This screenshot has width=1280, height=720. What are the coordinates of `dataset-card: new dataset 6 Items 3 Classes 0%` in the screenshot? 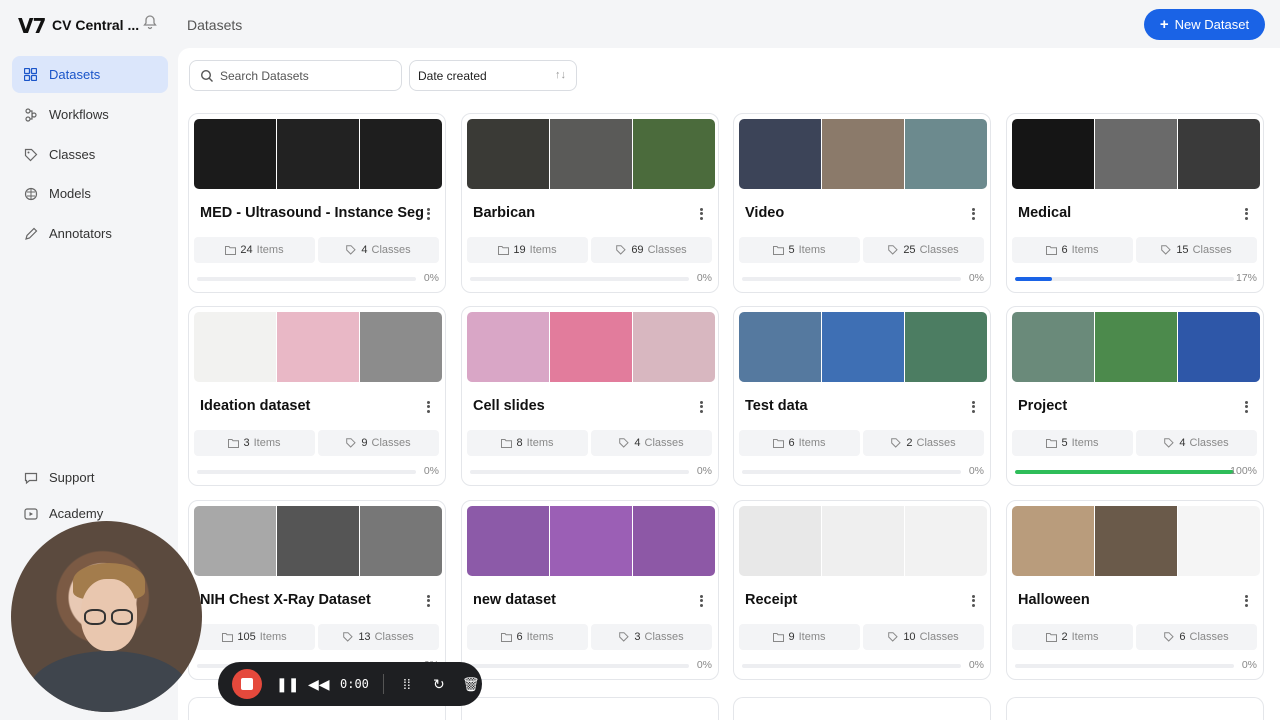 It's located at (590, 590).